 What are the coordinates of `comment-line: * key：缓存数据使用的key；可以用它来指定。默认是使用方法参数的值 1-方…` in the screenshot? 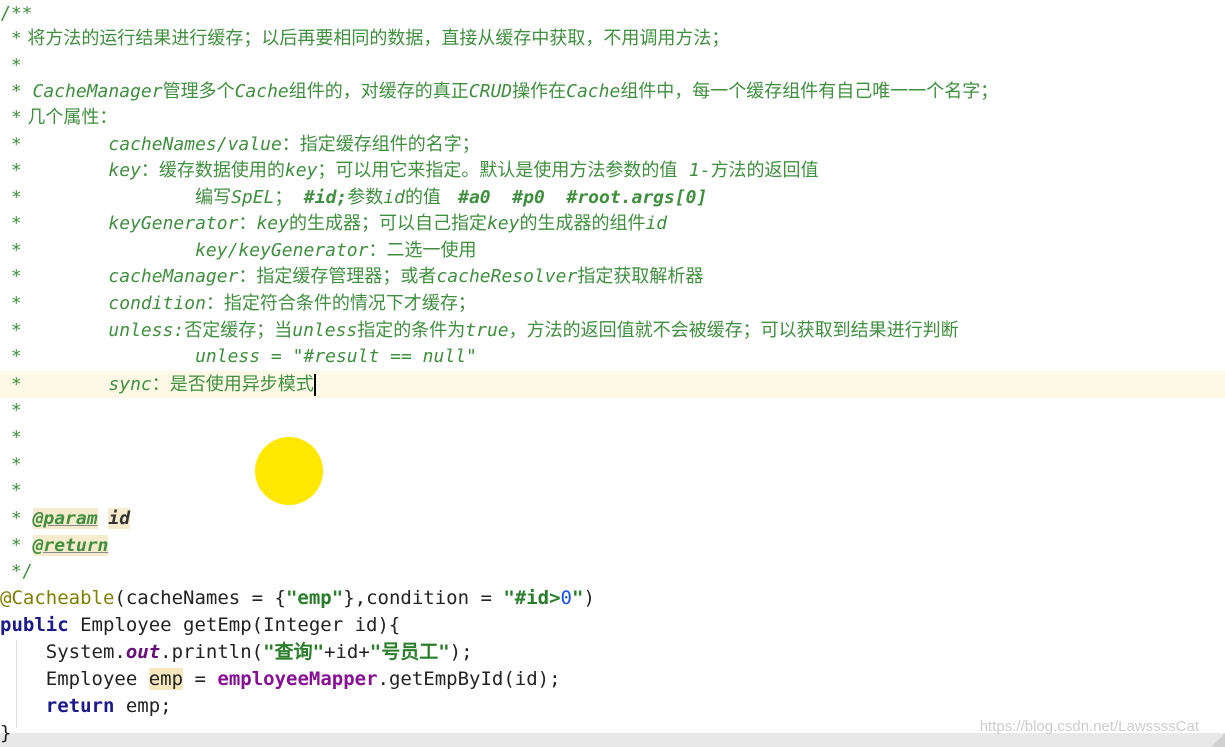 It's located at (612, 170).